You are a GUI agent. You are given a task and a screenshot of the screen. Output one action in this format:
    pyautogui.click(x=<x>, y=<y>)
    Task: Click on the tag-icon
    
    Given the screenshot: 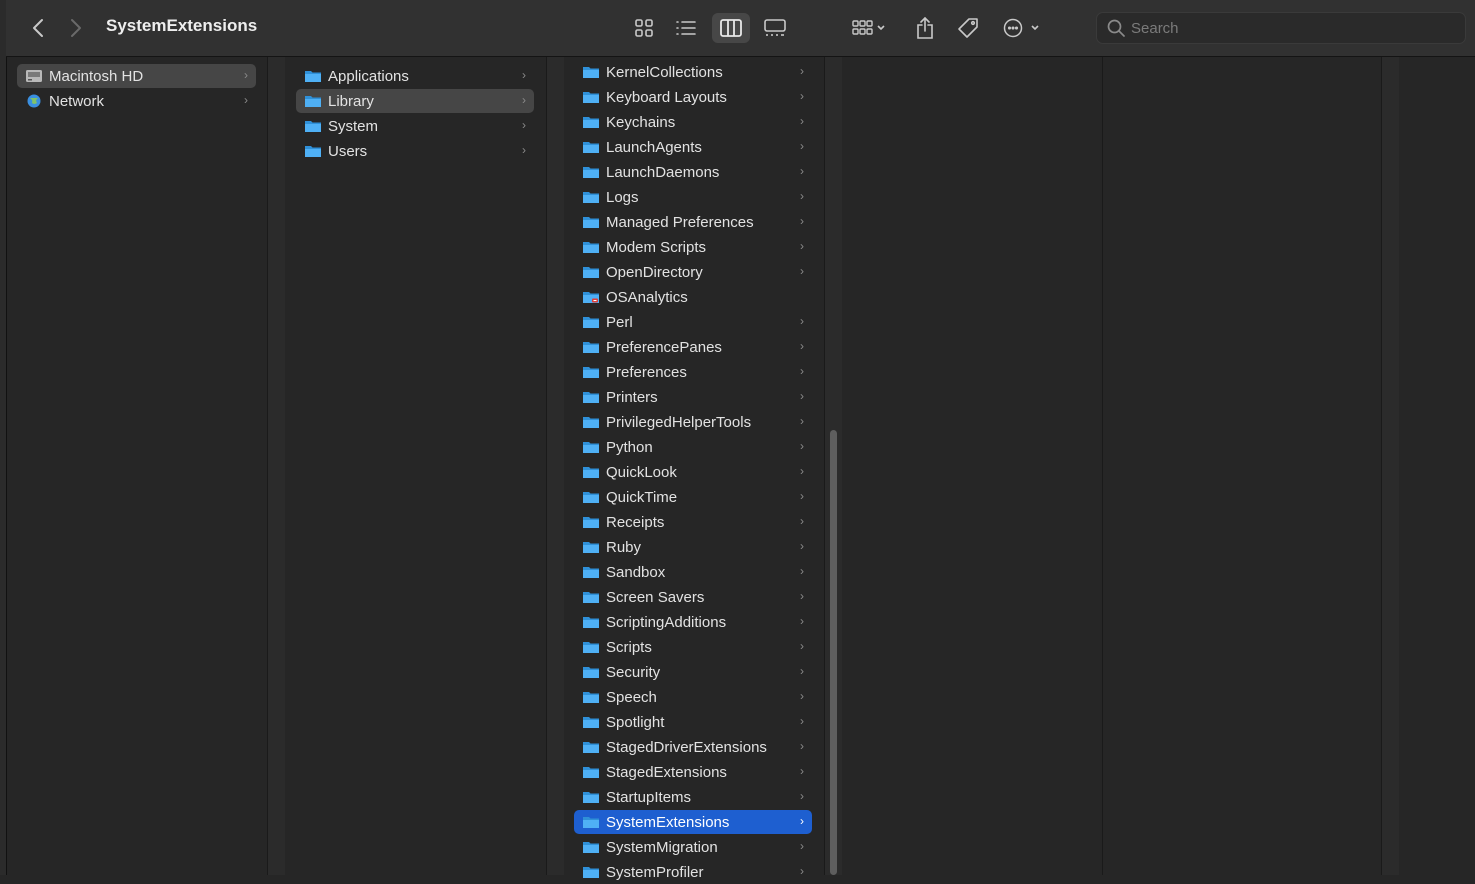 What is the action you would take?
    pyautogui.click(x=968, y=28)
    